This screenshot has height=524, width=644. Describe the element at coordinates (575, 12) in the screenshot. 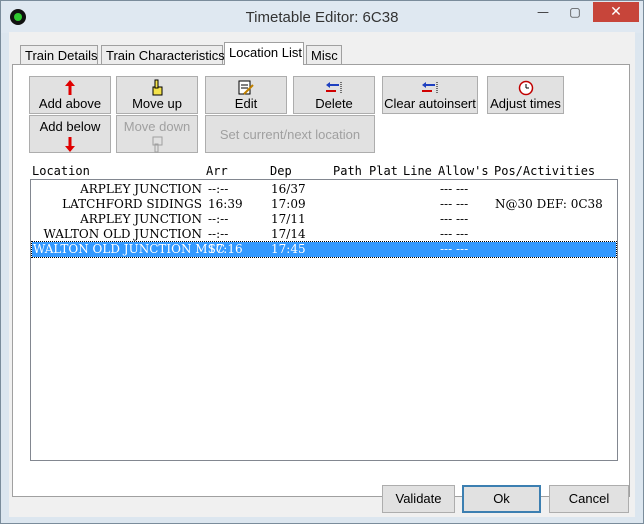

I see `maximize-button: ▢` at that location.